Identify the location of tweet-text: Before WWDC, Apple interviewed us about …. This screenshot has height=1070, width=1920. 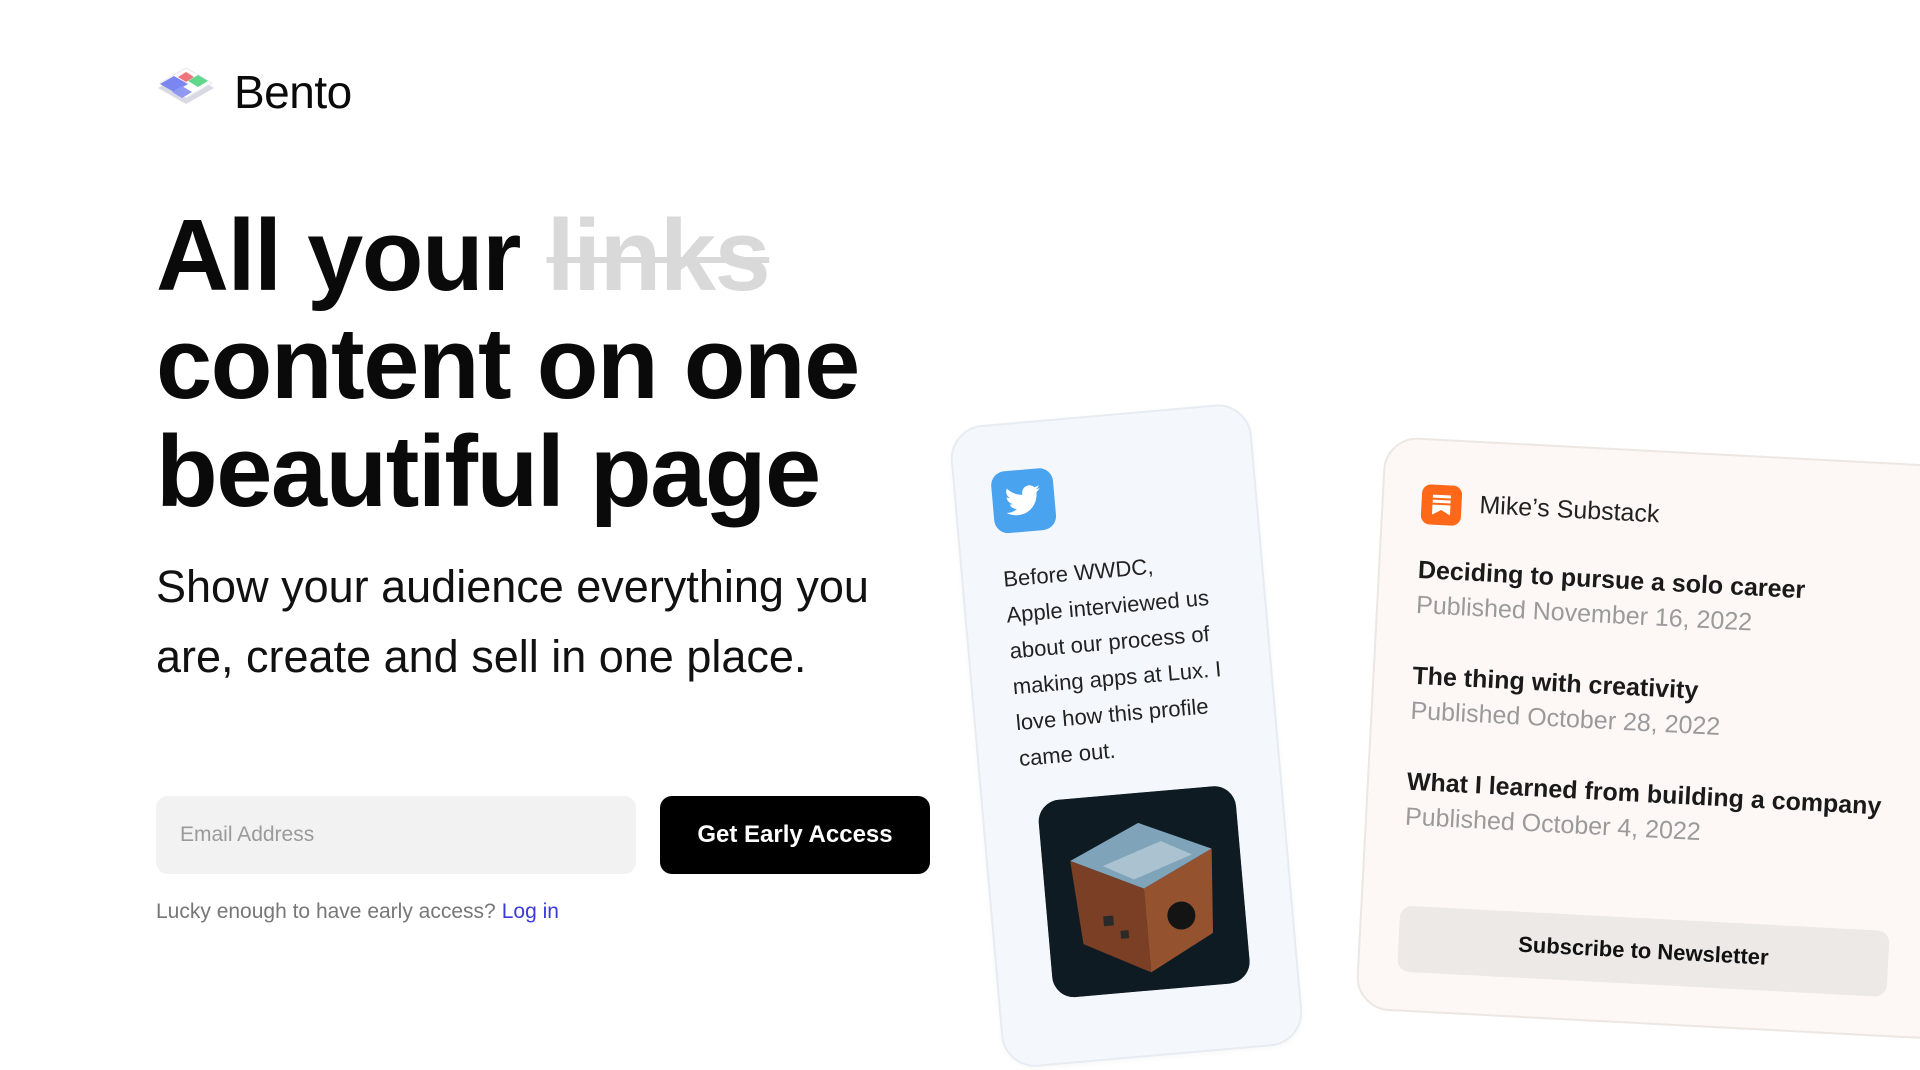
(1112, 662).